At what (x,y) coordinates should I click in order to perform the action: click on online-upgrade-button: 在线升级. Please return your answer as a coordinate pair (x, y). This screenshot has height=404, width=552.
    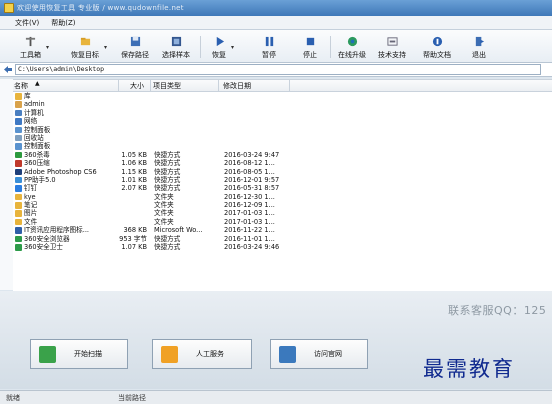
    Looking at the image, I should click on (352, 46).